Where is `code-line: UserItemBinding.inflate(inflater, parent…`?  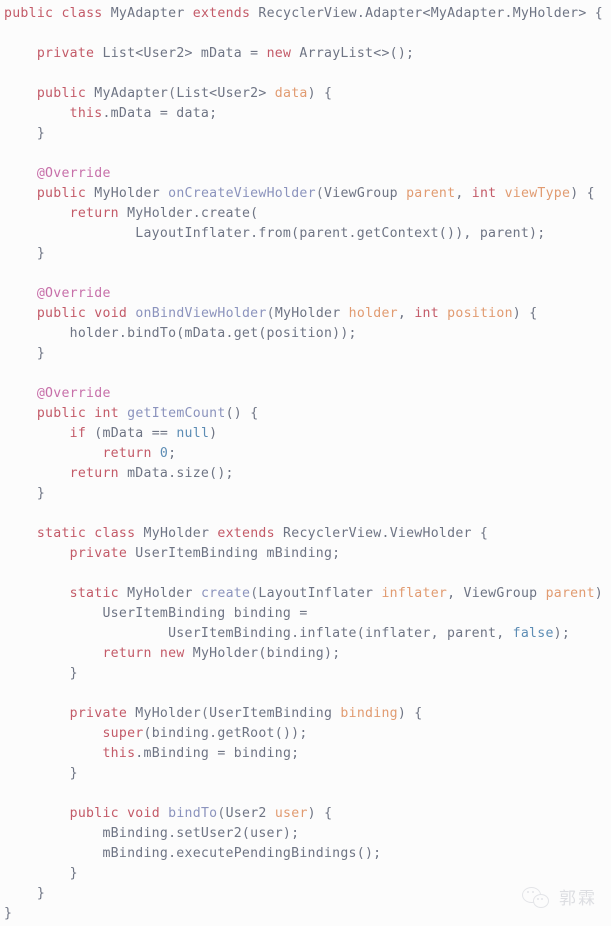 code-line: UserItemBinding.inflate(inflater, parent… is located at coordinates (305, 634).